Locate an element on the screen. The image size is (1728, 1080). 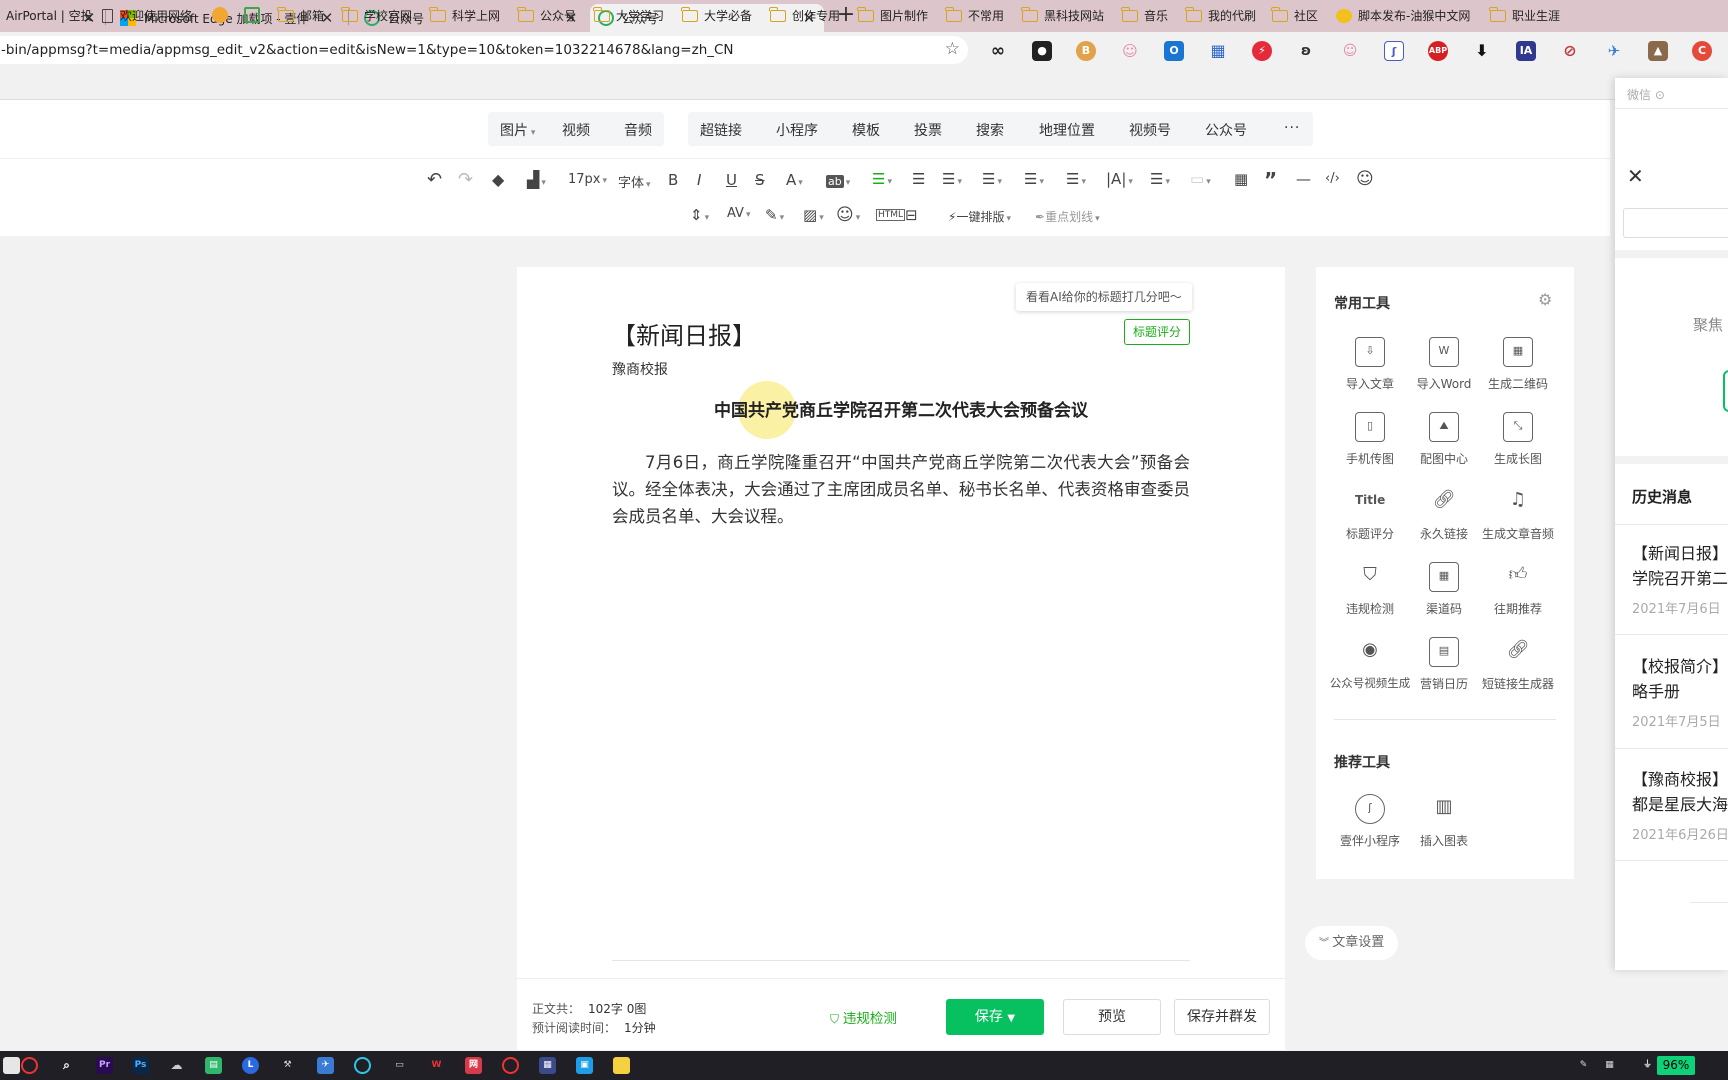
italic-icon: I is located at coordinates (699, 180).